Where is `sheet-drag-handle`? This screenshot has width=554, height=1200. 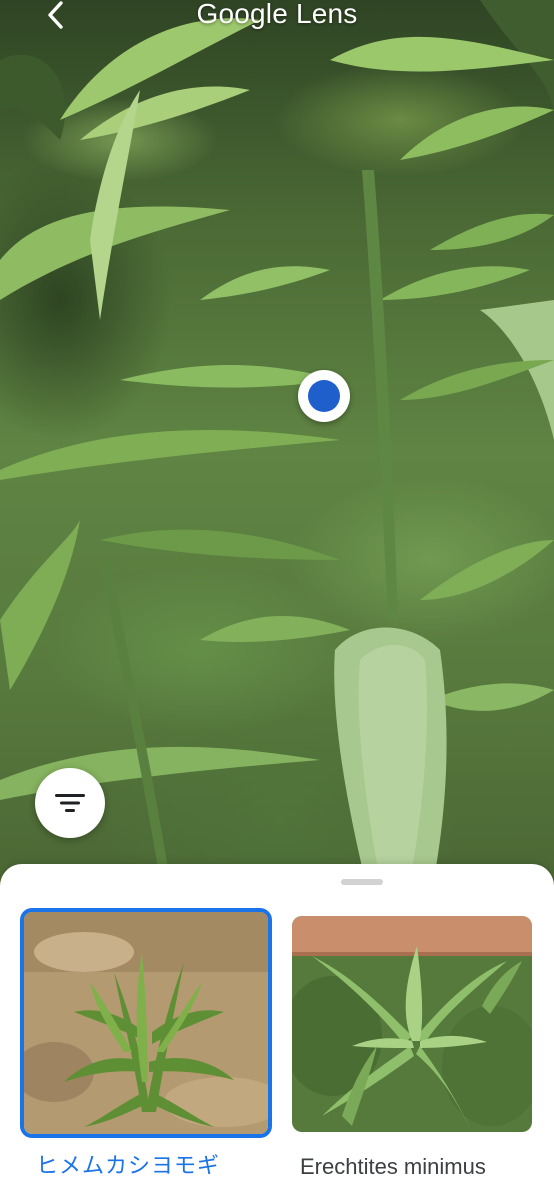 sheet-drag-handle is located at coordinates (362, 882).